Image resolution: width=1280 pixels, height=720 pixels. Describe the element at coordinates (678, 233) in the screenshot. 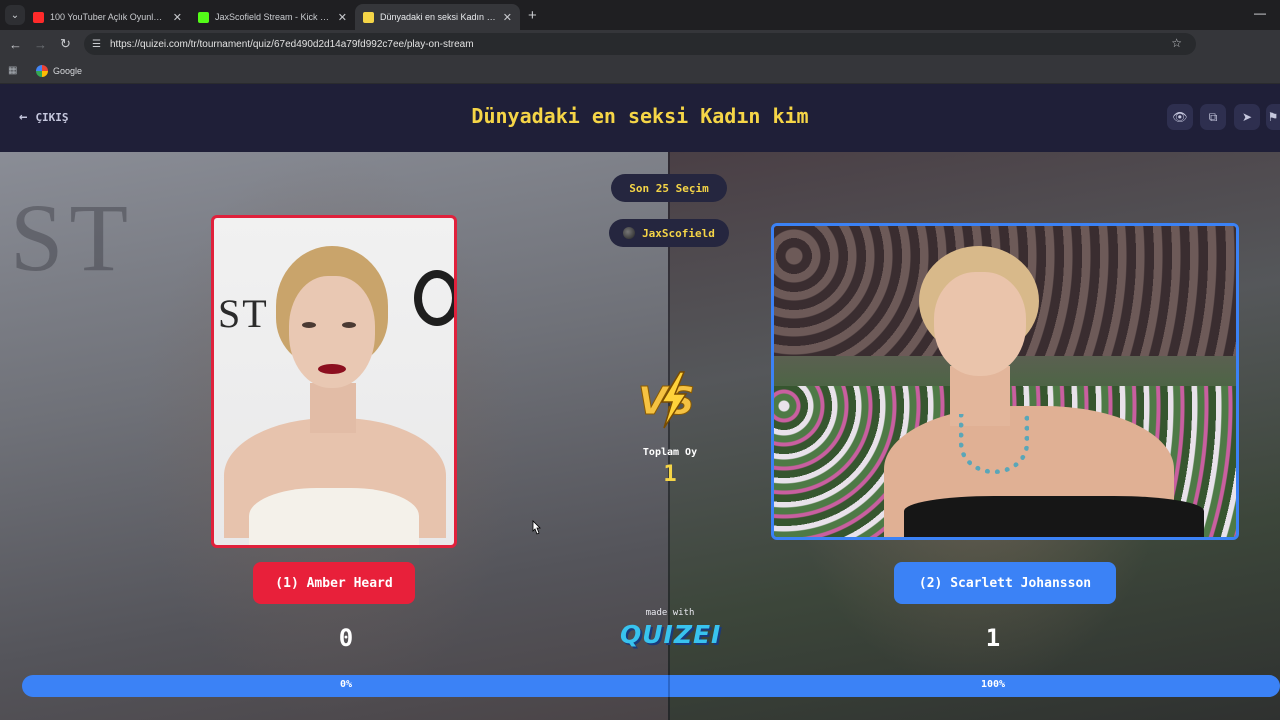

I see `streamer-name: JaxScofield` at that location.